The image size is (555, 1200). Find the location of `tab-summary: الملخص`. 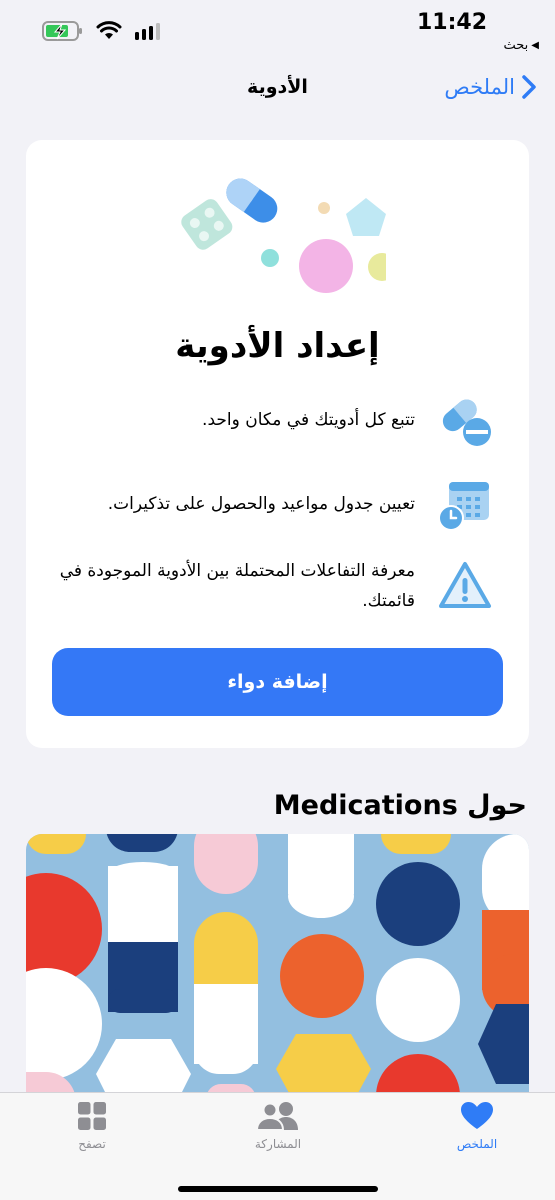

tab-summary: الملخص is located at coordinates (477, 1126).